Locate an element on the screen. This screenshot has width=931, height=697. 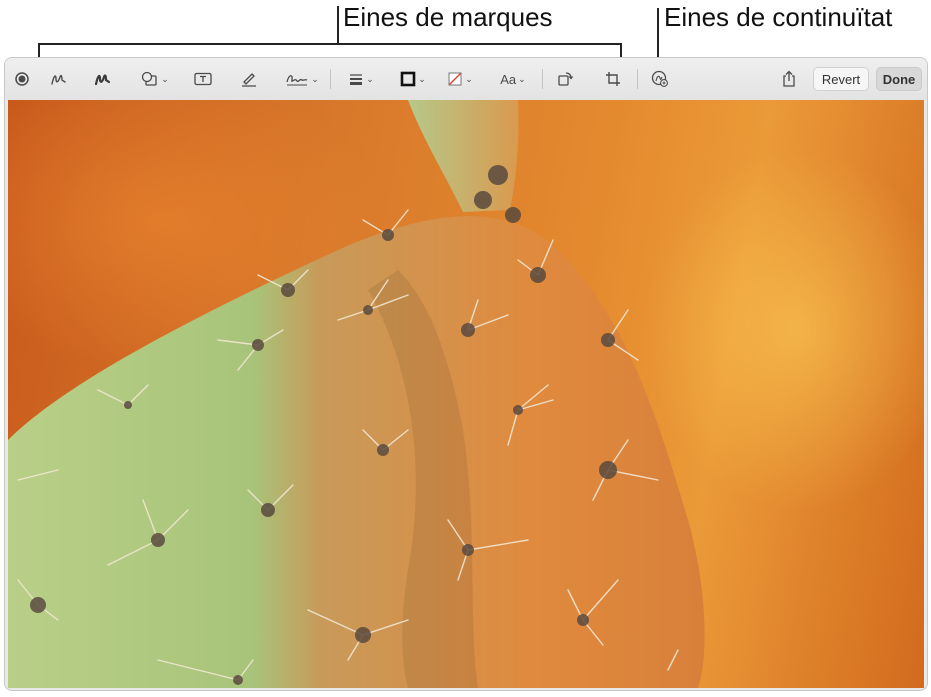
text-style-icon: Aa is located at coordinates (508, 79).